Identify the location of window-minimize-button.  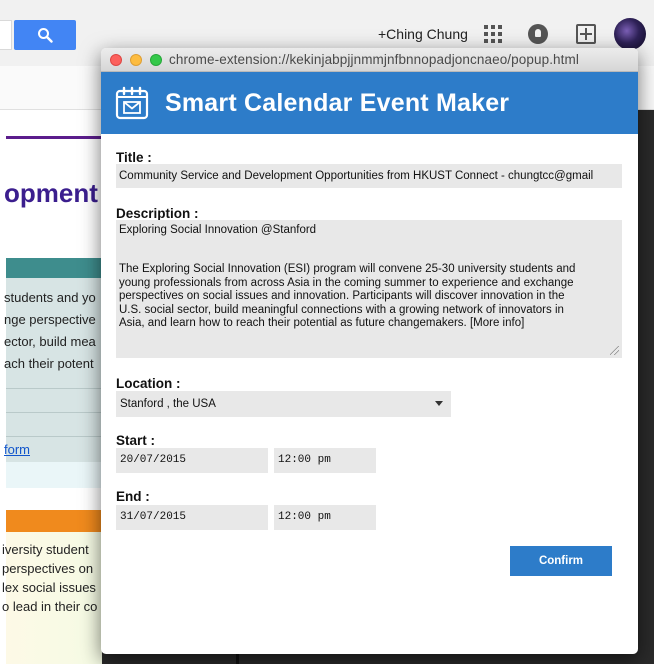
(136, 60).